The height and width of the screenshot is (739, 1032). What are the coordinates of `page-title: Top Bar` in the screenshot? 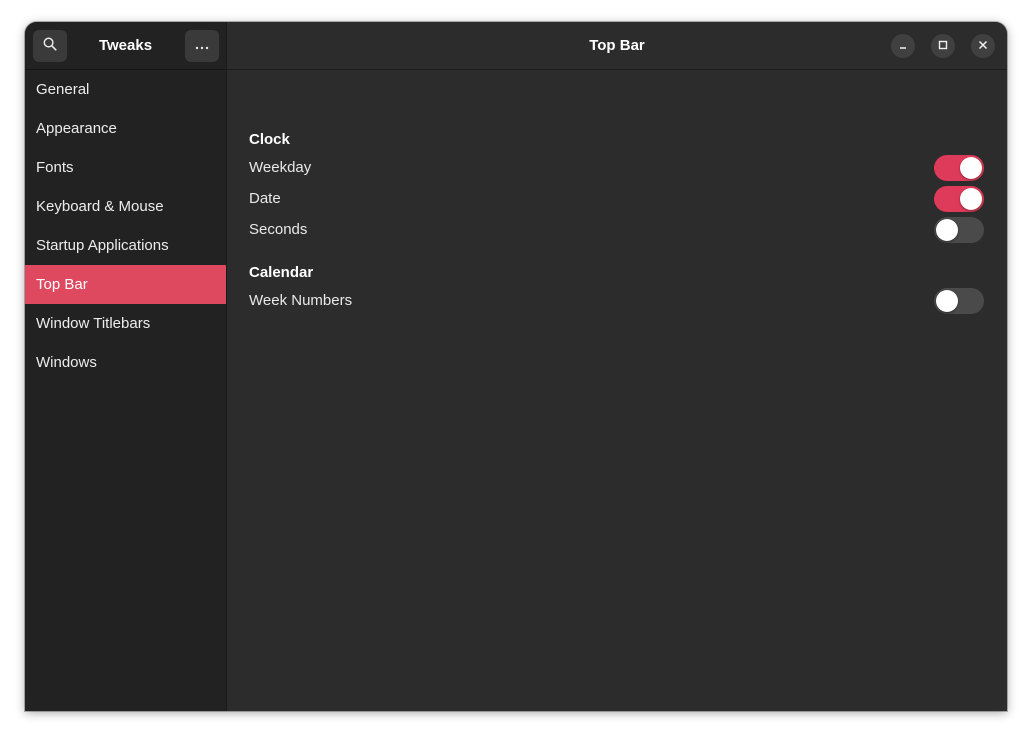 It's located at (617, 45).